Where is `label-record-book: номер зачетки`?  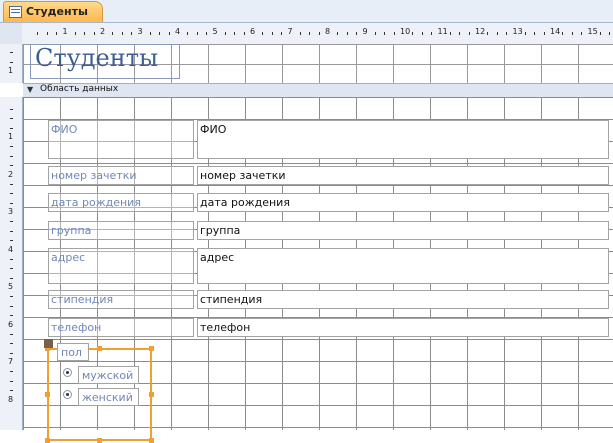 label-record-book: номер зачетки is located at coordinates (121, 175).